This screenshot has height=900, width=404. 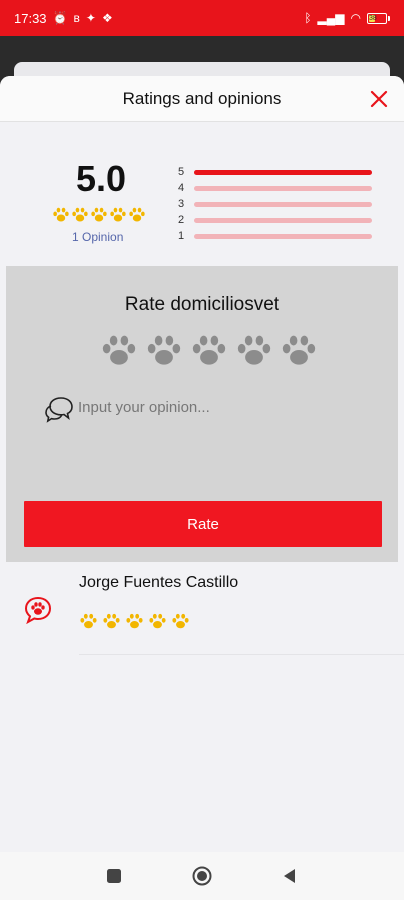 I want to click on distribution-row: 4, so click(x=275, y=188).